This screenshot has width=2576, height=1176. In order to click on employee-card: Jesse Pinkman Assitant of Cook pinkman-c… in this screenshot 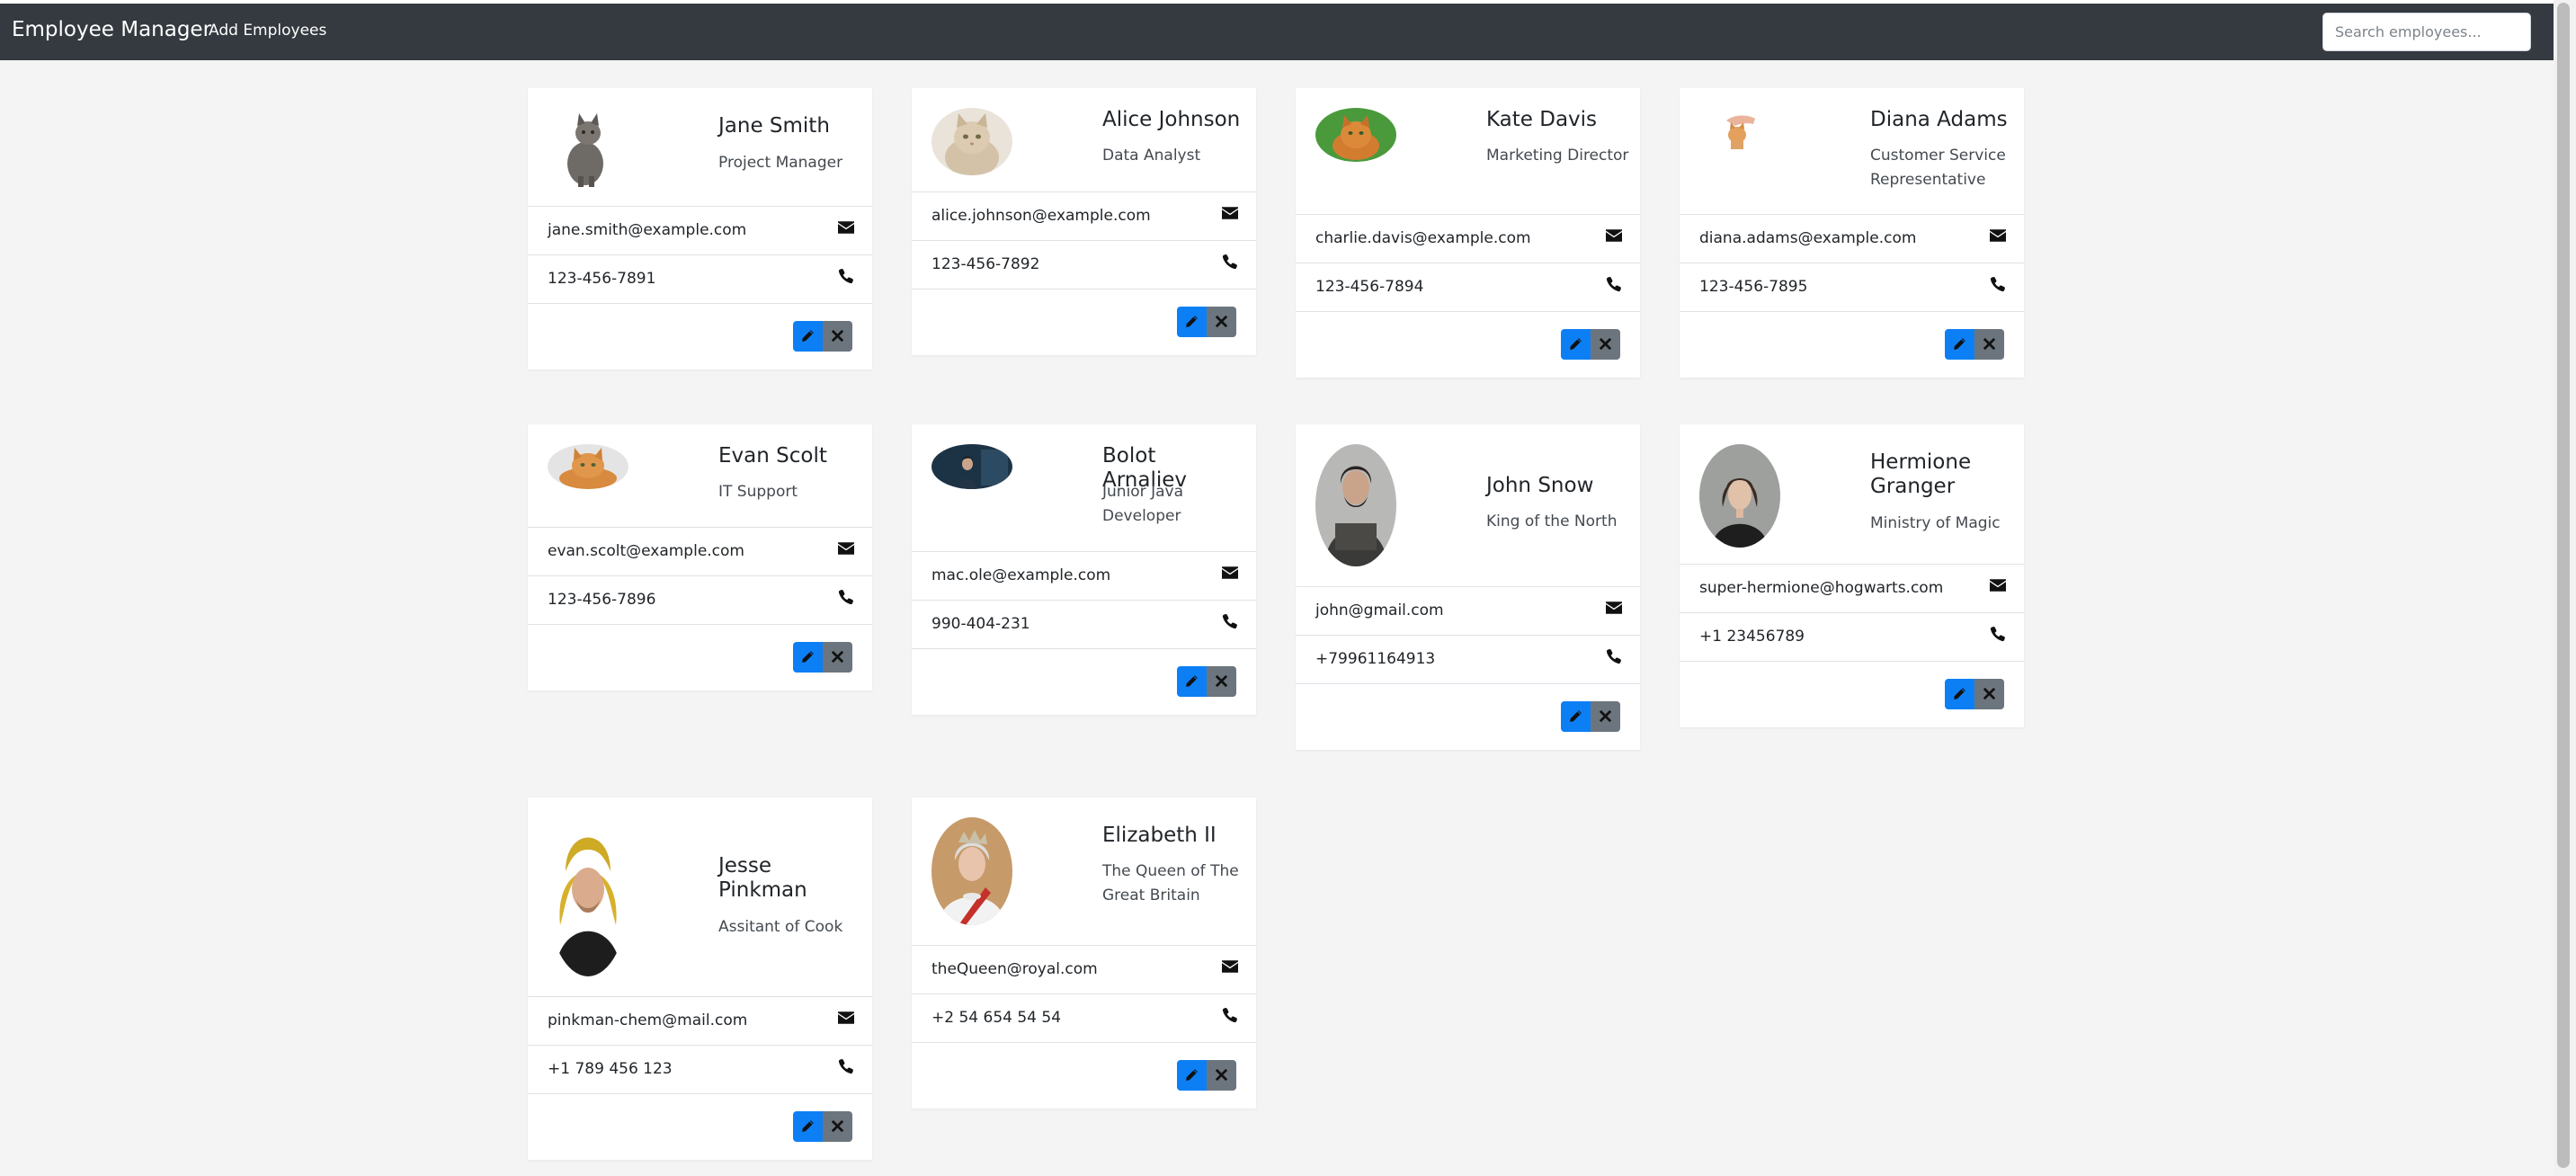, I will do `click(700, 978)`.